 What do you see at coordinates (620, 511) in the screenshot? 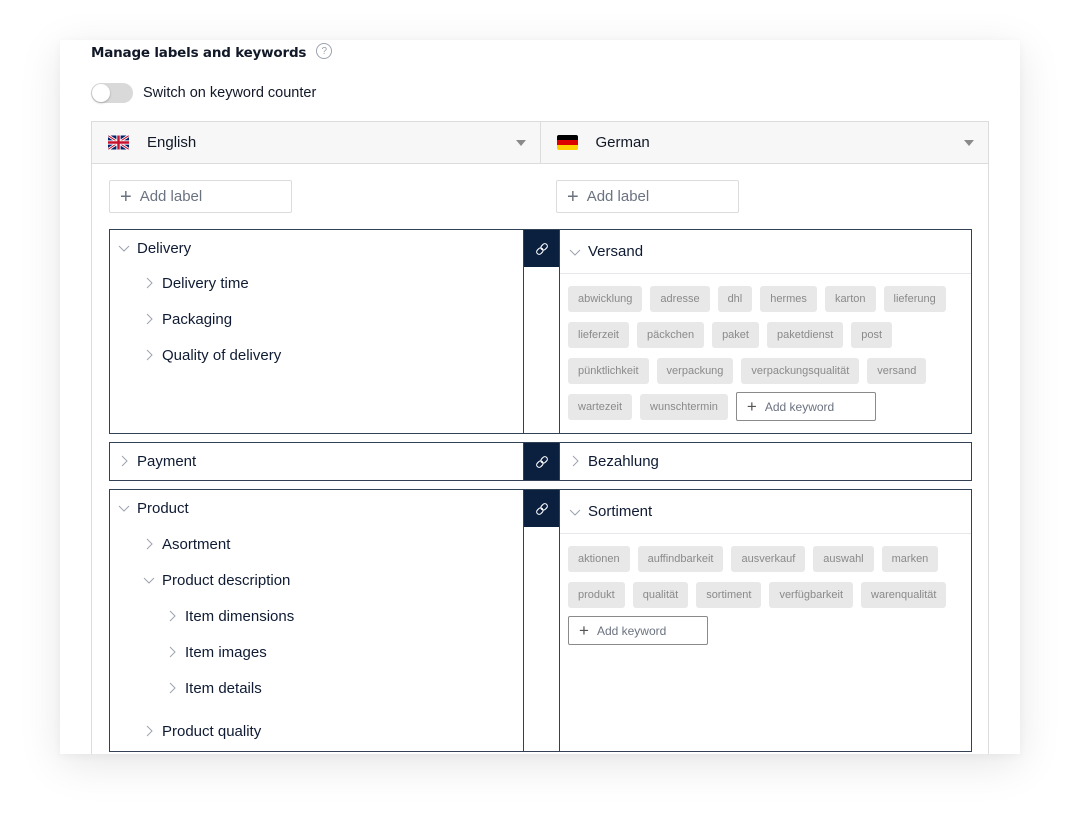
I see `node-label: Sortiment` at bounding box center [620, 511].